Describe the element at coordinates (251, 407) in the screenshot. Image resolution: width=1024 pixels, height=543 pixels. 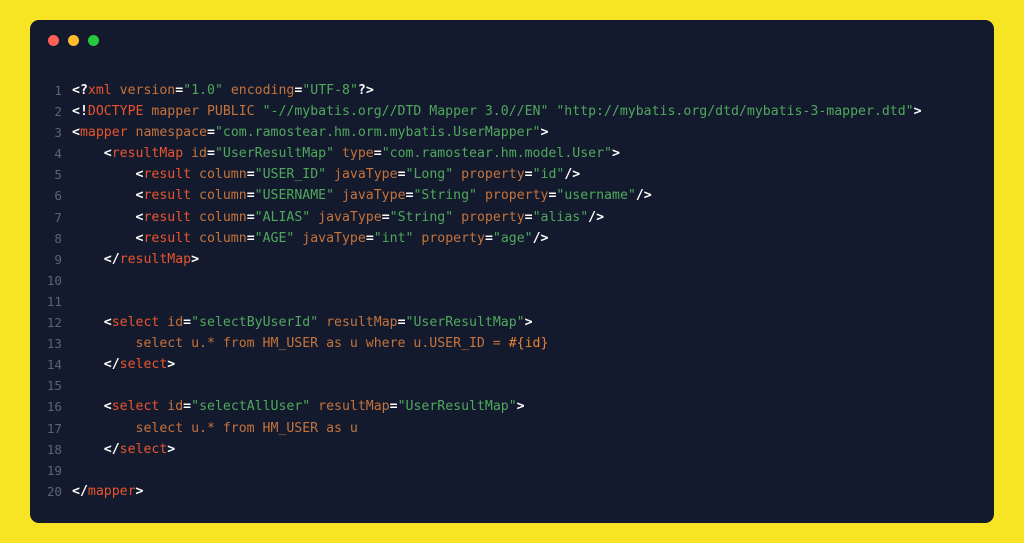
I see `token-str: "selectAllUser"` at that location.